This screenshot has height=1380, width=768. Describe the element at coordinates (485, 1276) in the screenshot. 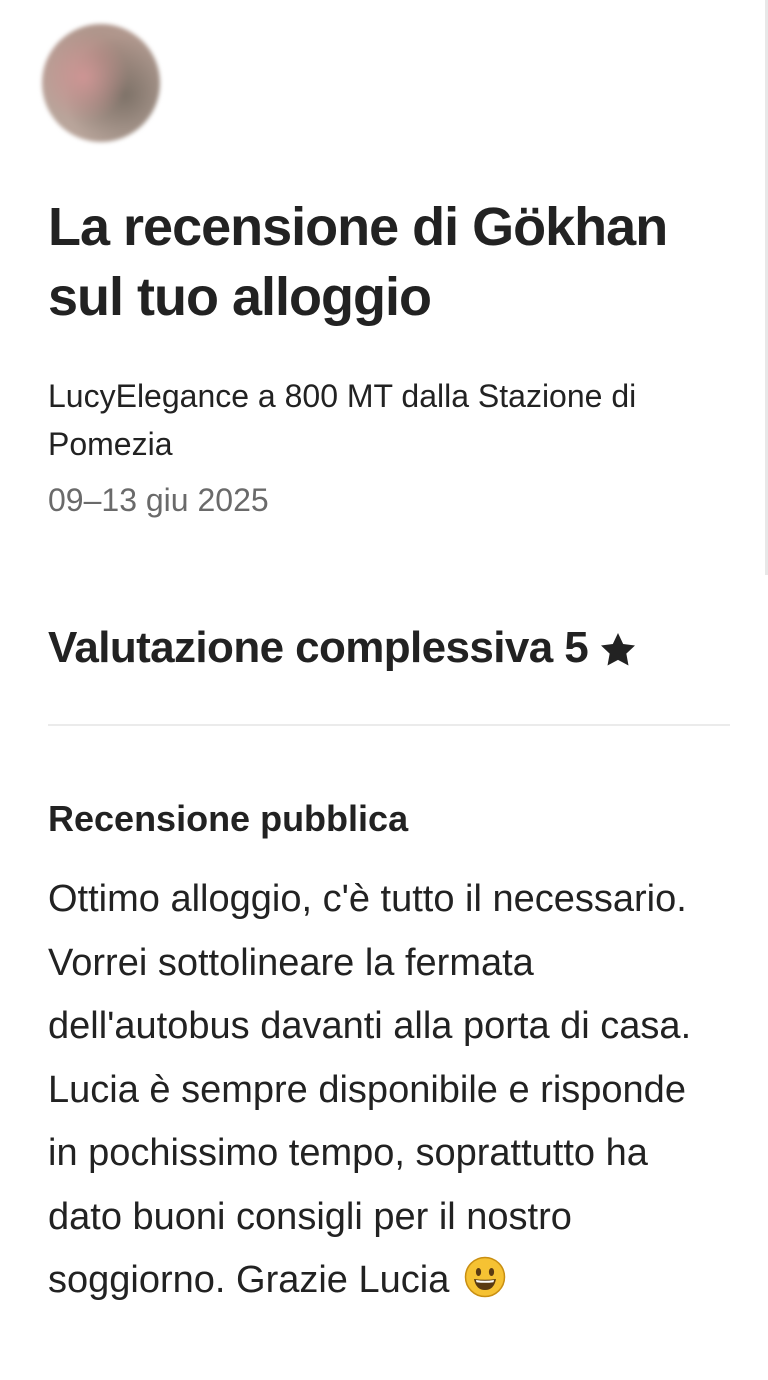

I see `smiley-emoji-icon` at that location.